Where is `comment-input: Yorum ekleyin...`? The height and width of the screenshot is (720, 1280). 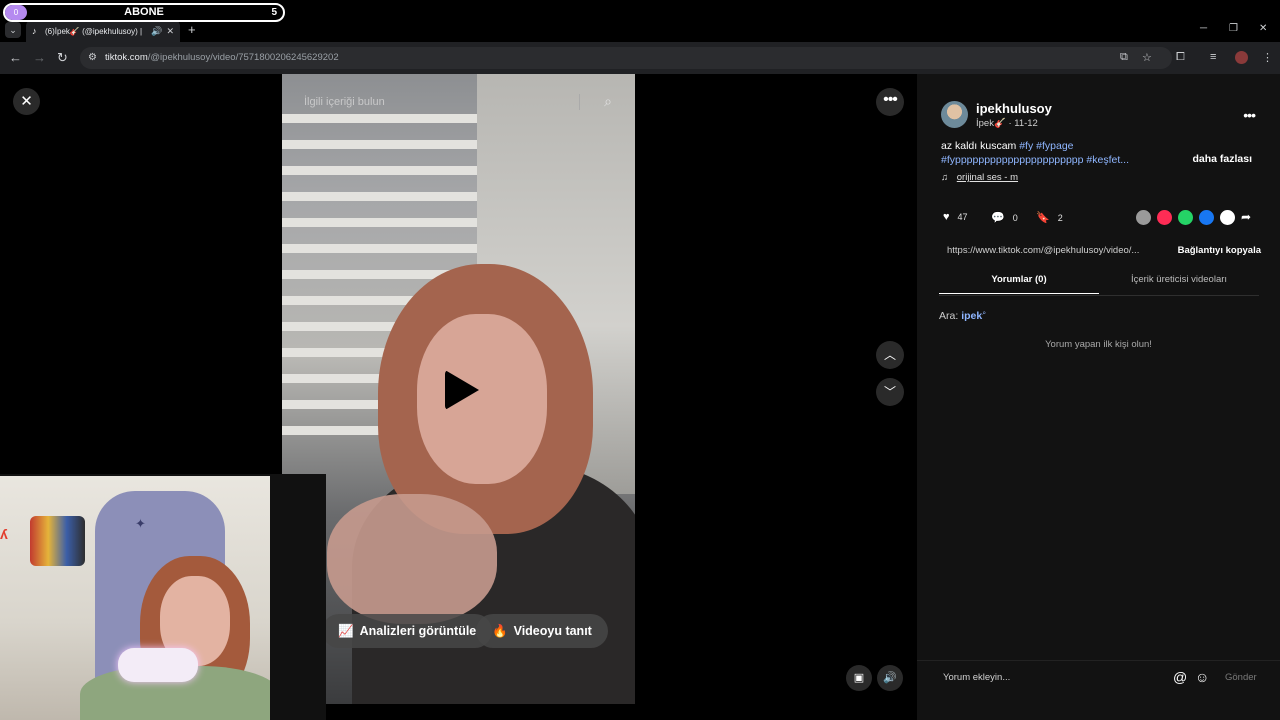
comment-input: Yorum ekleyin... is located at coordinates (976, 677).